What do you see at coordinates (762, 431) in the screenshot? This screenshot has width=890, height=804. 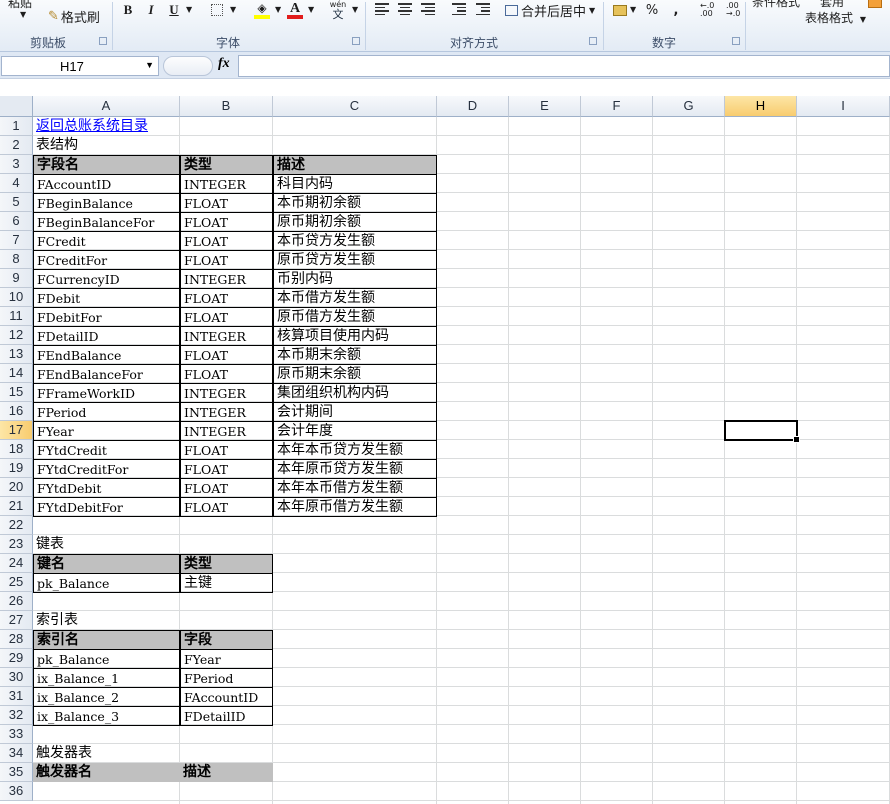 I see `active-cell-selection` at bounding box center [762, 431].